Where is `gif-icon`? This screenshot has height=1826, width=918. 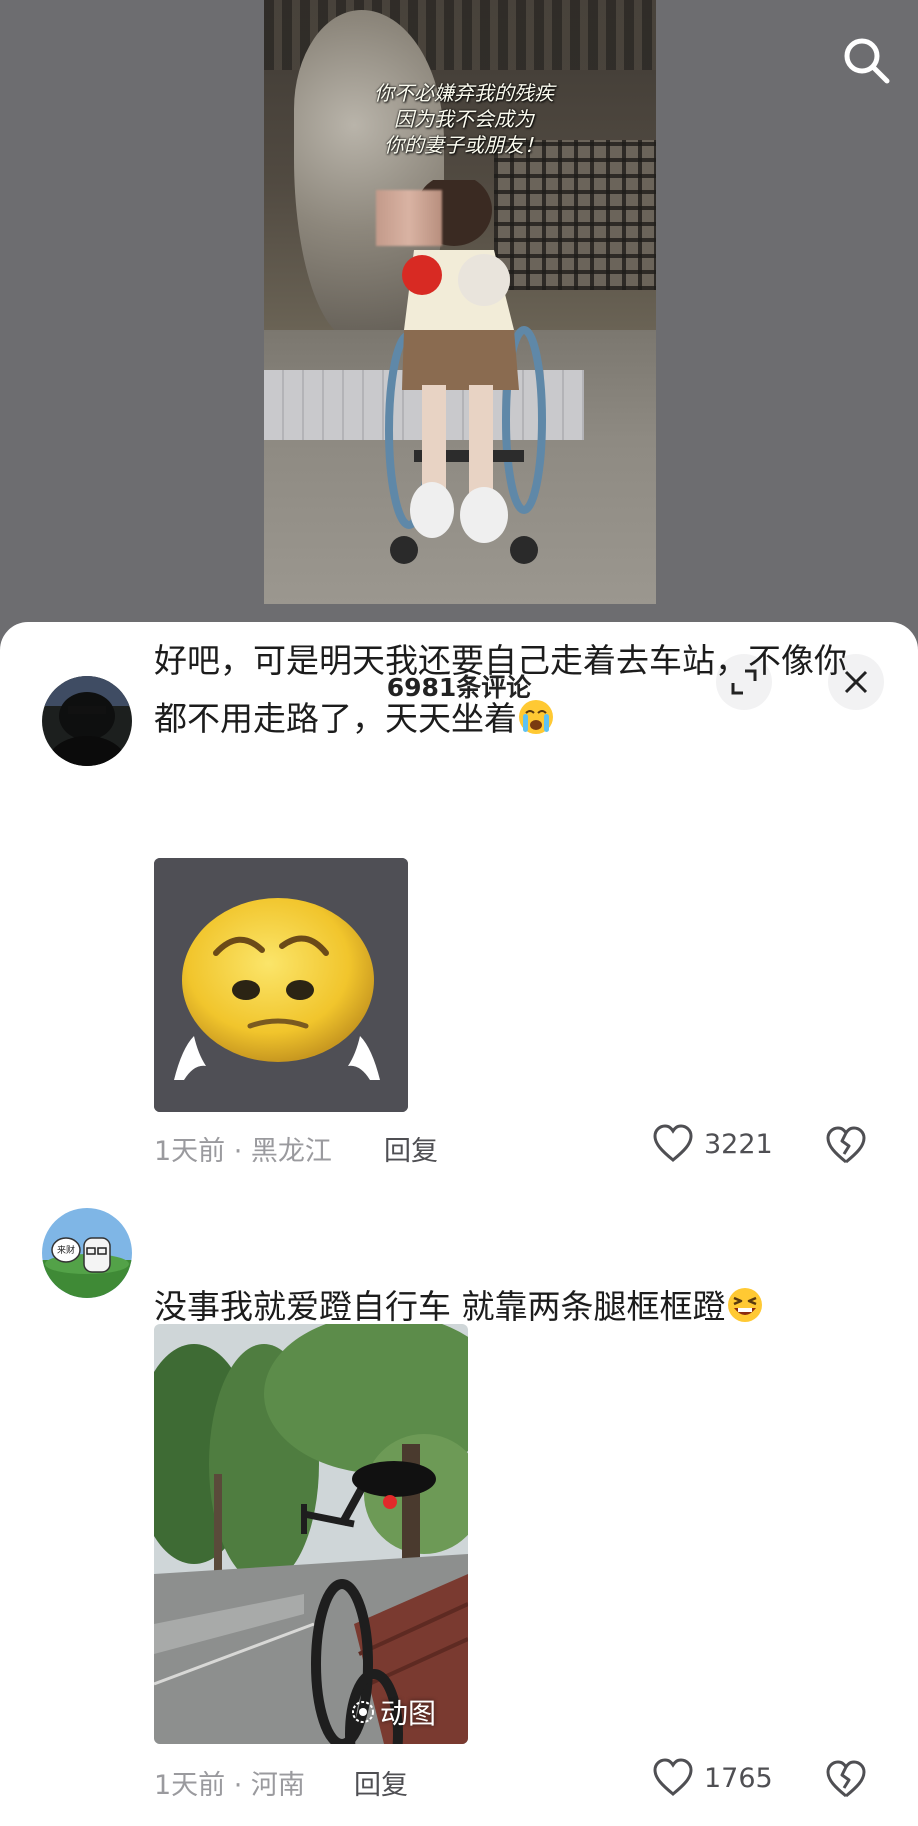 gif-icon is located at coordinates (363, 1712).